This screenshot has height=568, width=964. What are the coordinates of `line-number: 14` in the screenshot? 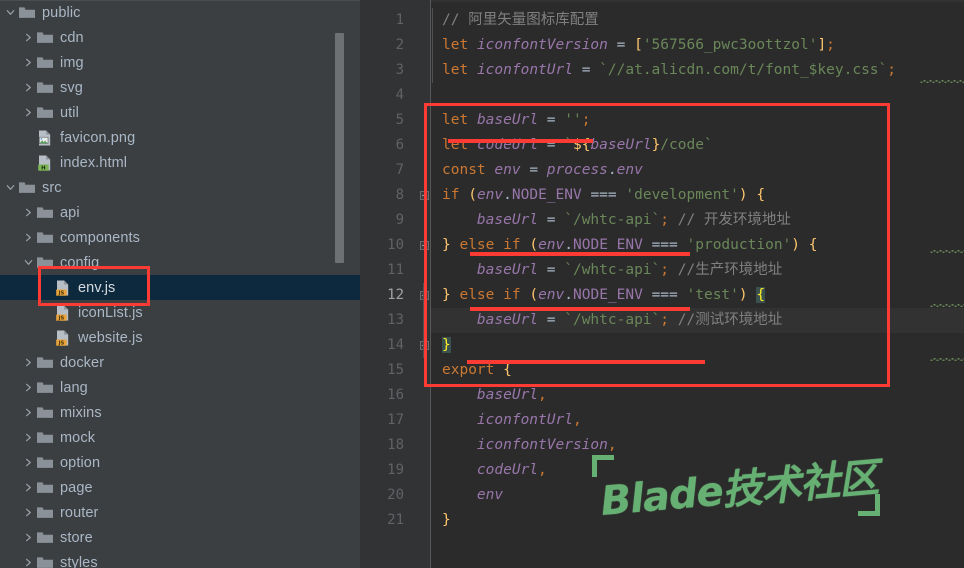 It's located at (382, 345).